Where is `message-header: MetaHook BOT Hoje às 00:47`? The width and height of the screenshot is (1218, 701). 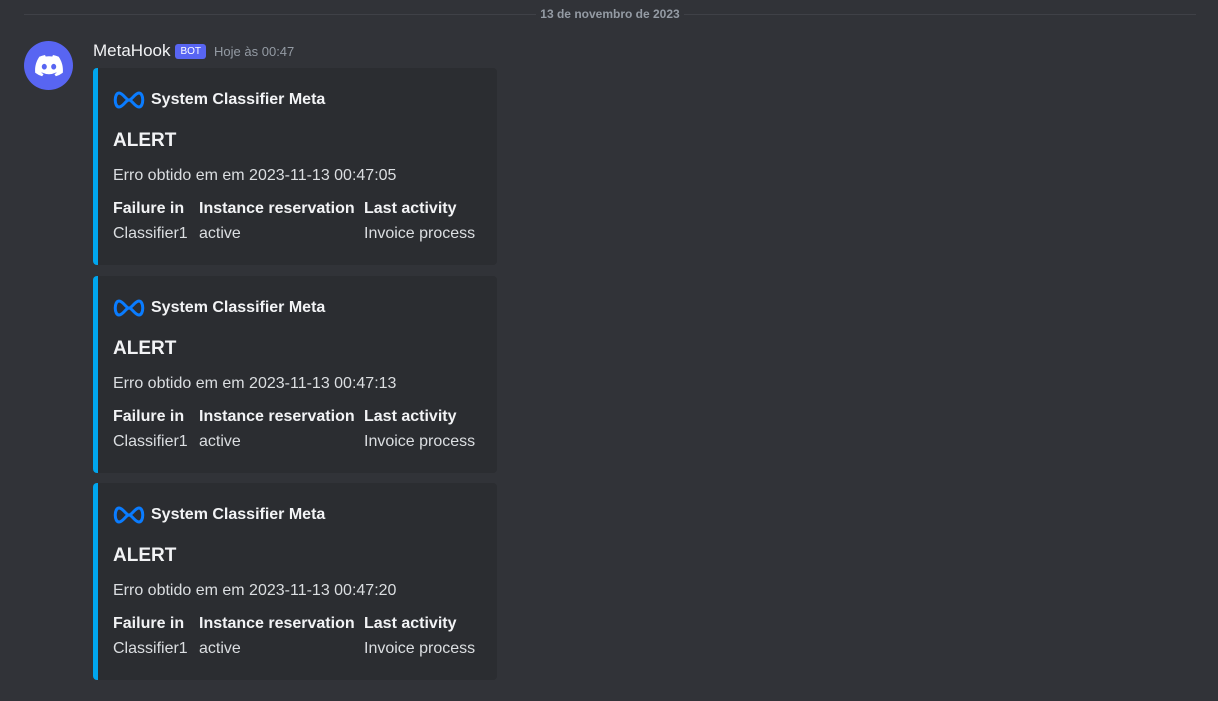 message-header: MetaHook BOT Hoje às 00:47 is located at coordinates (193, 51).